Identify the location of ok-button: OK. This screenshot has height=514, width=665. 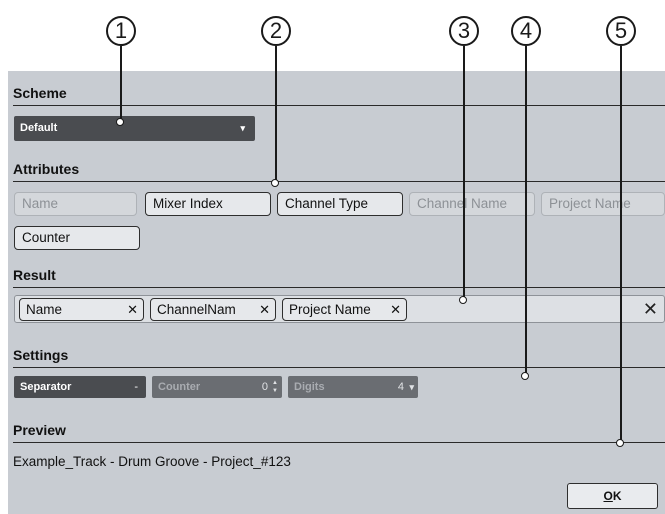
(612, 496).